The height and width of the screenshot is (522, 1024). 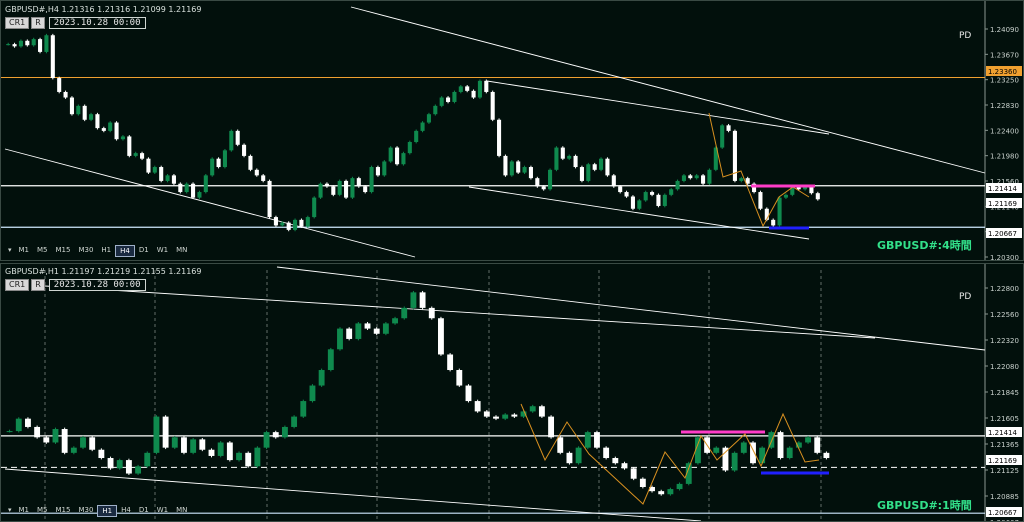 What do you see at coordinates (965, 297) in the screenshot?
I see `h1-pd-label: PD` at bounding box center [965, 297].